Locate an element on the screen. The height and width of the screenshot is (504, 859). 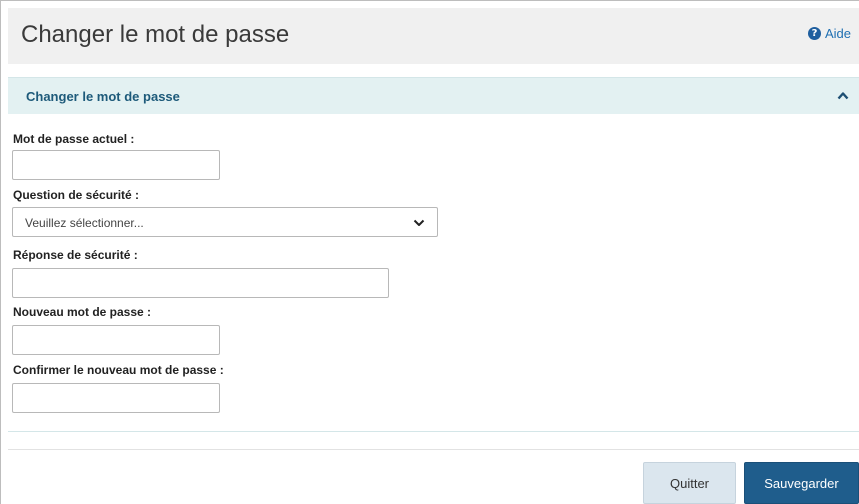
current-password-label: Mot de passe actuel : is located at coordinates (74, 139).